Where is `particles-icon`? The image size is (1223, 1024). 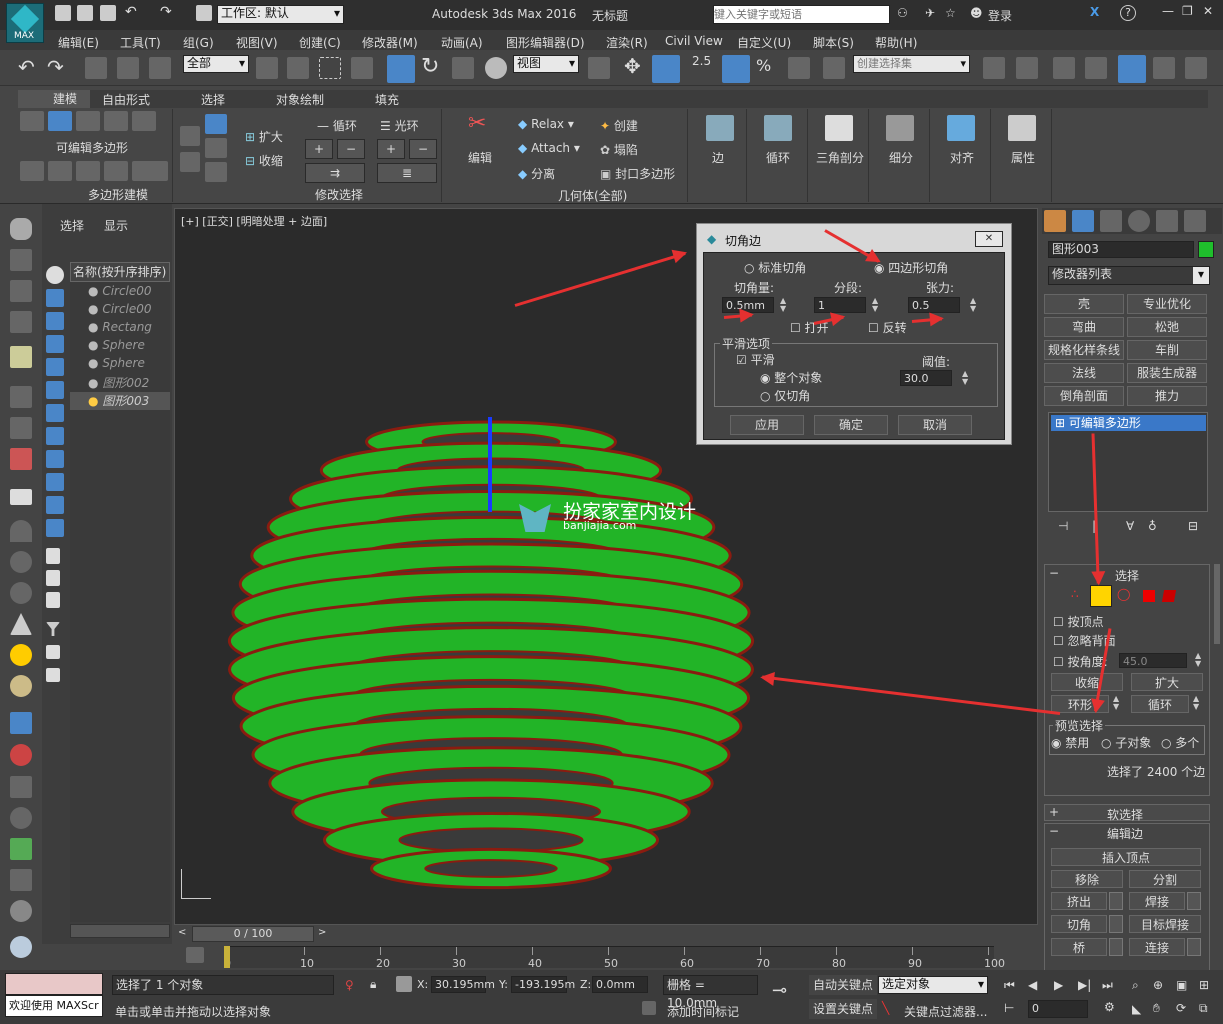
particles-icon is located at coordinates (21, 723).